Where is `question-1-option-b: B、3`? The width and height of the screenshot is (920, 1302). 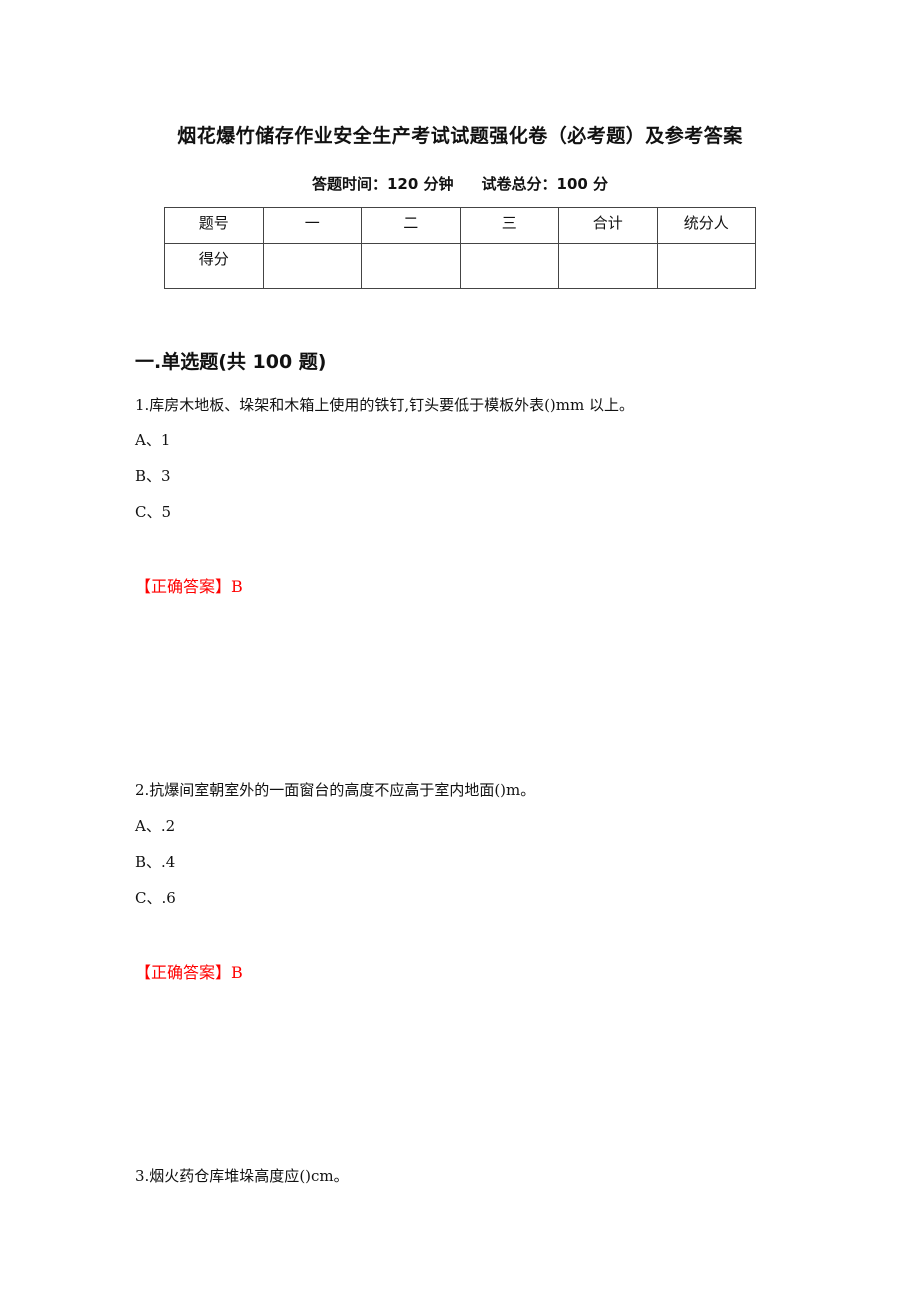 question-1-option-b: B、3 is located at coordinates (153, 476).